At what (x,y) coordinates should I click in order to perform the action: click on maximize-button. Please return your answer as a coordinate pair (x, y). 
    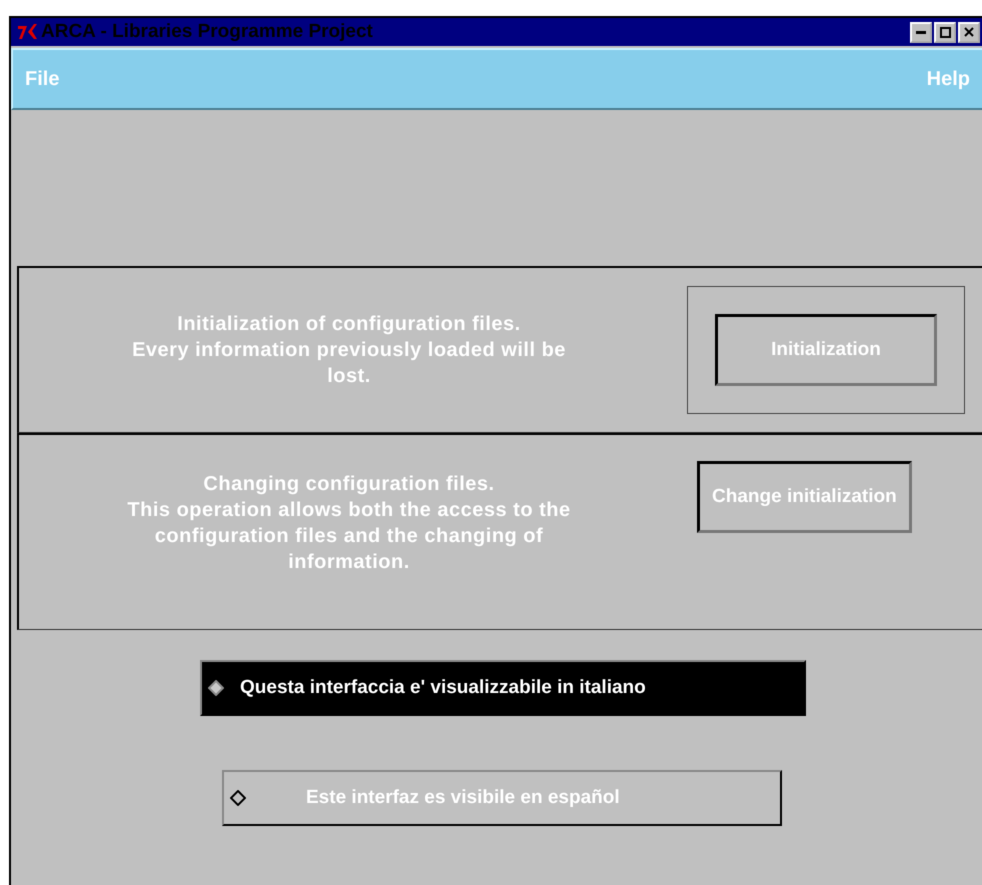
    Looking at the image, I should click on (945, 32).